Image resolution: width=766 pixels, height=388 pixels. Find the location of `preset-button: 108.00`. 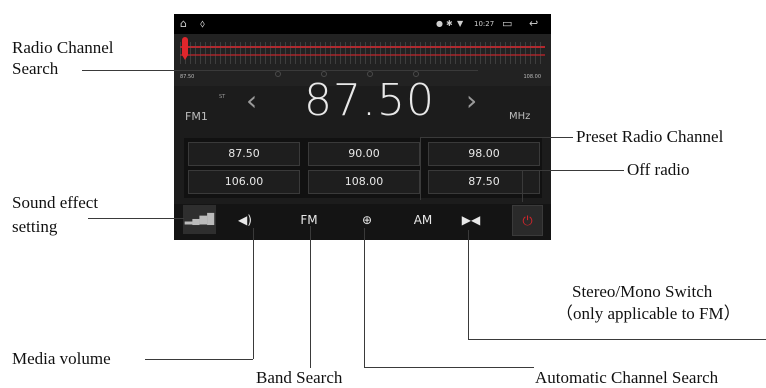

preset-button: 108.00 is located at coordinates (364, 182).